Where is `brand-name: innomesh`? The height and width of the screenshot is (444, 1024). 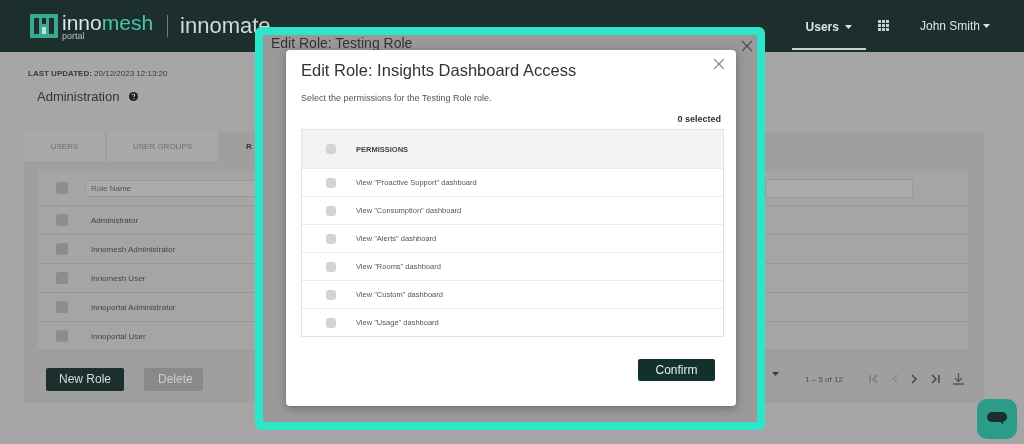
brand-name: innomesh is located at coordinates (108, 22).